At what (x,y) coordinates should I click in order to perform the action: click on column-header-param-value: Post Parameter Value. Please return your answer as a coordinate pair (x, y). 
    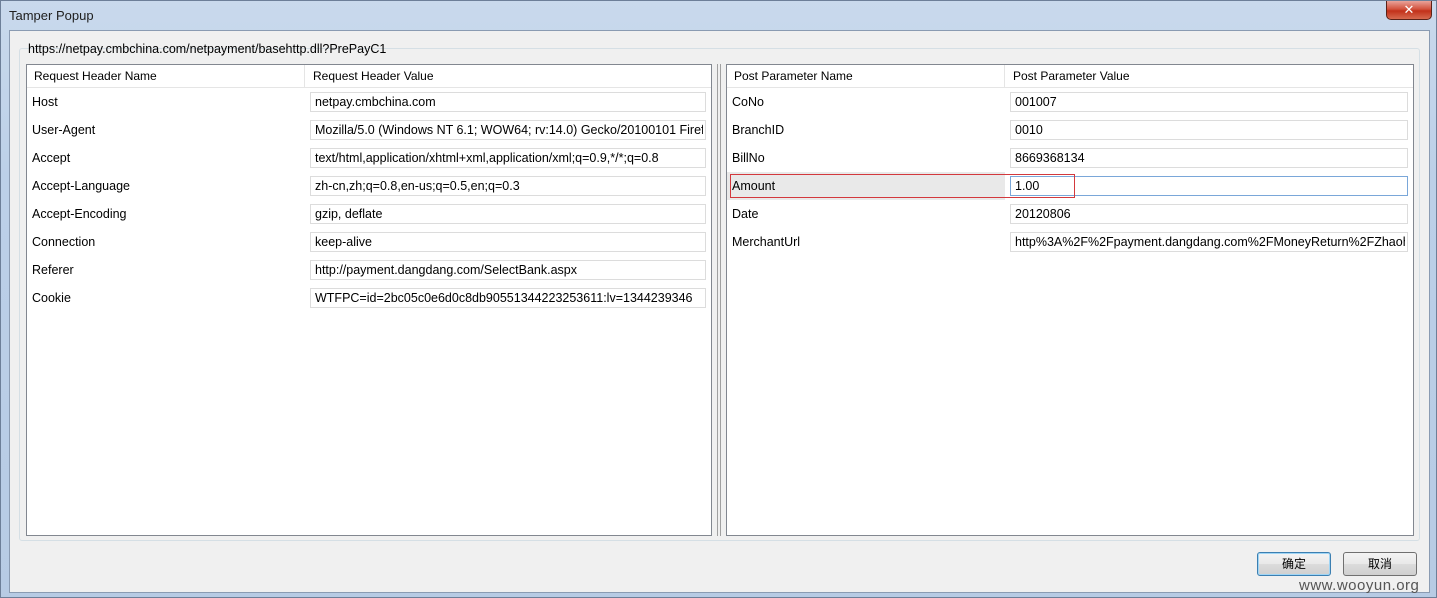
    Looking at the image, I should click on (1209, 76).